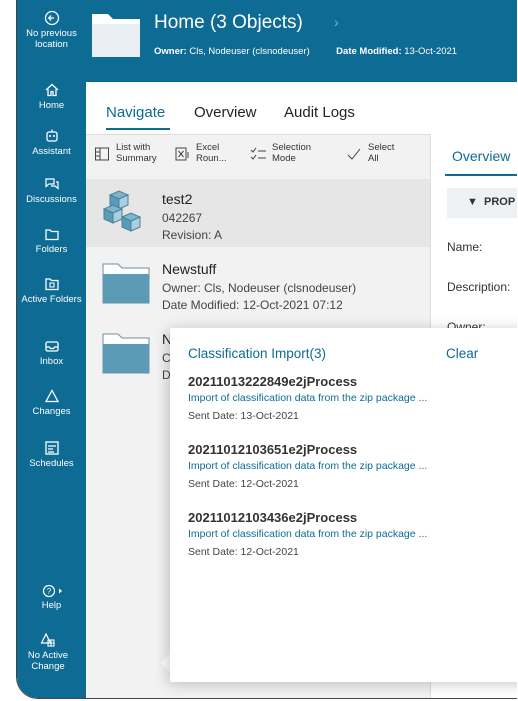 The image size is (518, 701). Describe the element at coordinates (122, 211) in the screenshot. I see `item-cubes-icon` at that location.